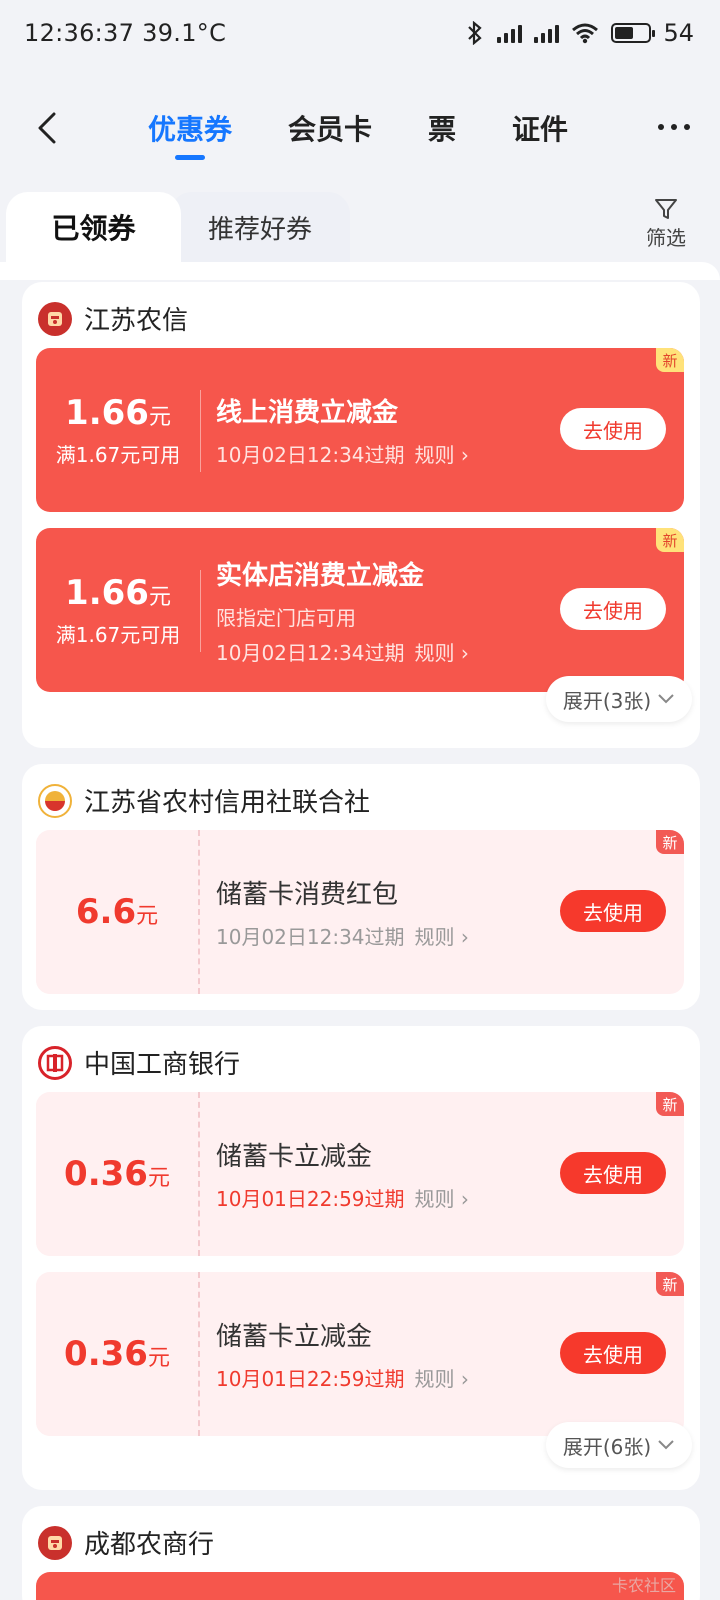  What do you see at coordinates (666, 223) in the screenshot?
I see `filter-button: 筛选` at bounding box center [666, 223].